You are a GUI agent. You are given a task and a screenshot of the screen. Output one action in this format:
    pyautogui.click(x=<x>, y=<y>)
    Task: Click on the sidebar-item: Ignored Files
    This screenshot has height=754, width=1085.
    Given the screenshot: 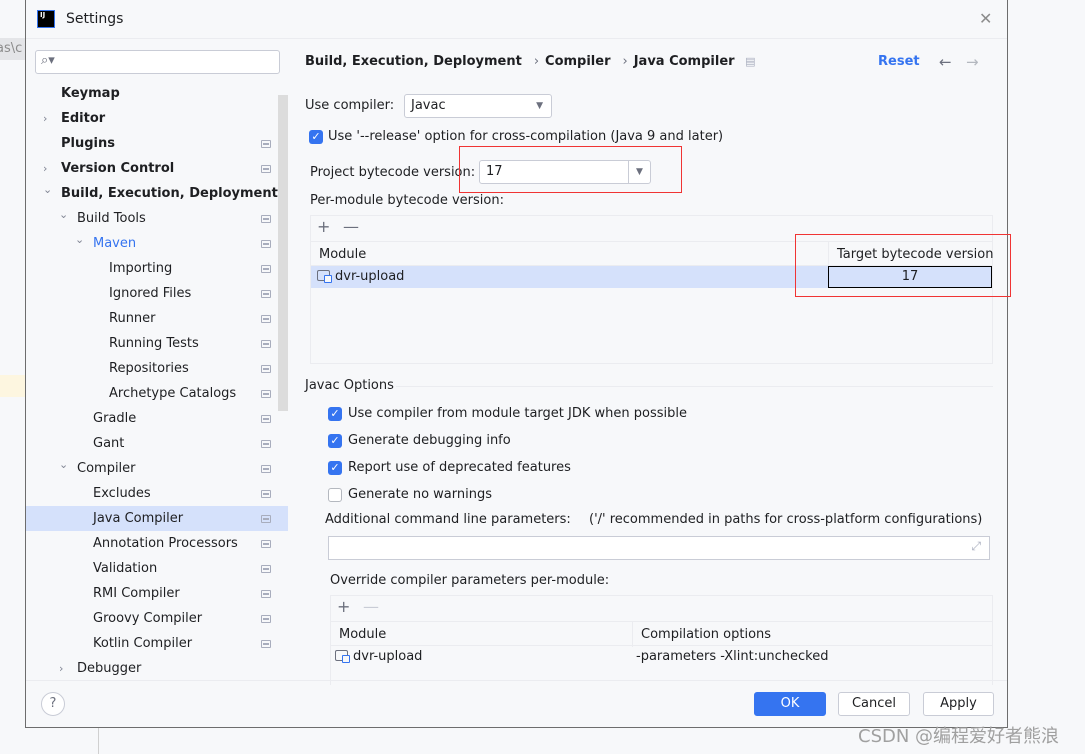 What is the action you would take?
    pyautogui.click(x=157, y=293)
    